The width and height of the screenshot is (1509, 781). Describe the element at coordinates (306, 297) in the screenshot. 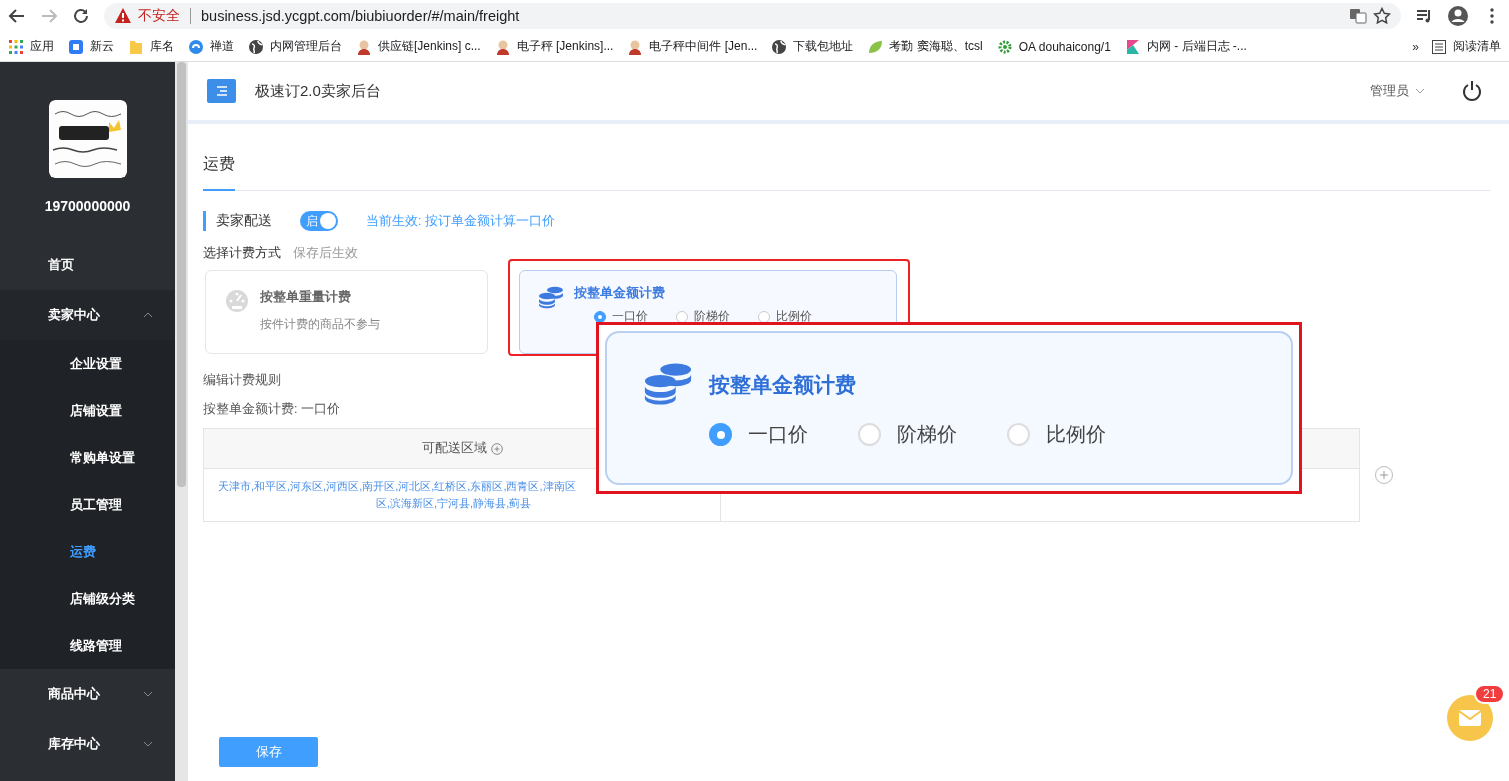

I see `card-title: 按整单重量计费` at that location.